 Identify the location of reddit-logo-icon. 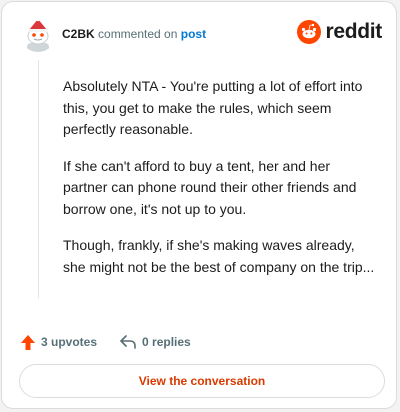
(309, 32).